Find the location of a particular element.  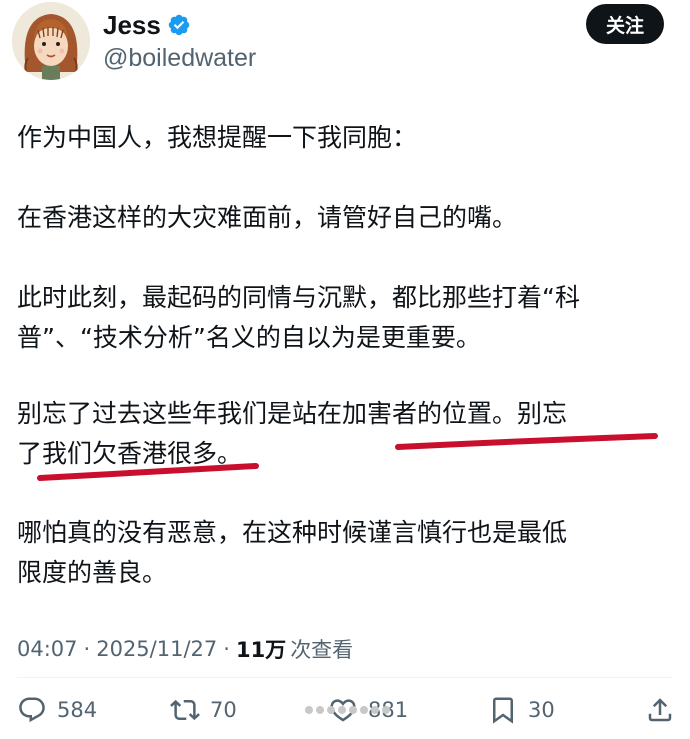

avatar is located at coordinates (51, 41).